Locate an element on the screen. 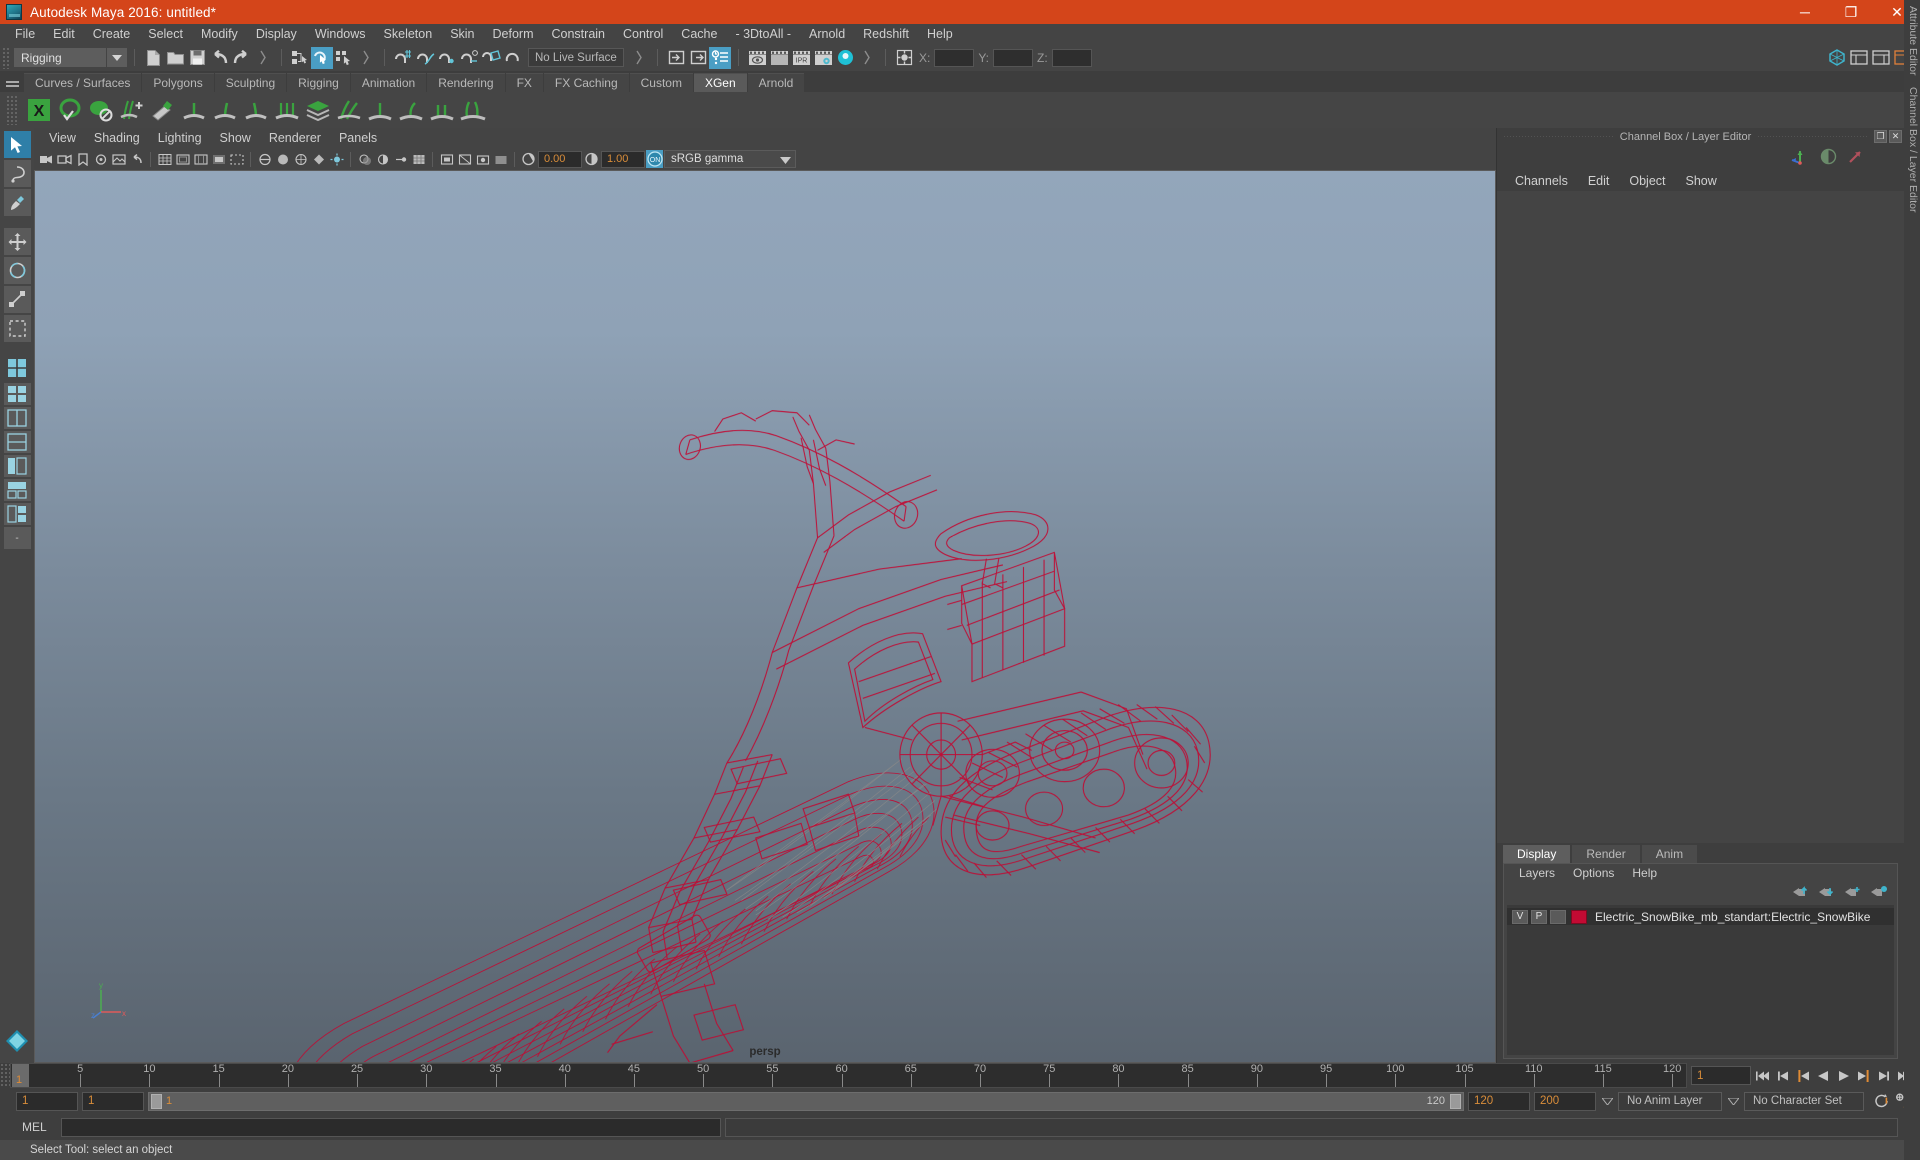  select-by-hierarchy-icon is located at coordinates (300, 58).